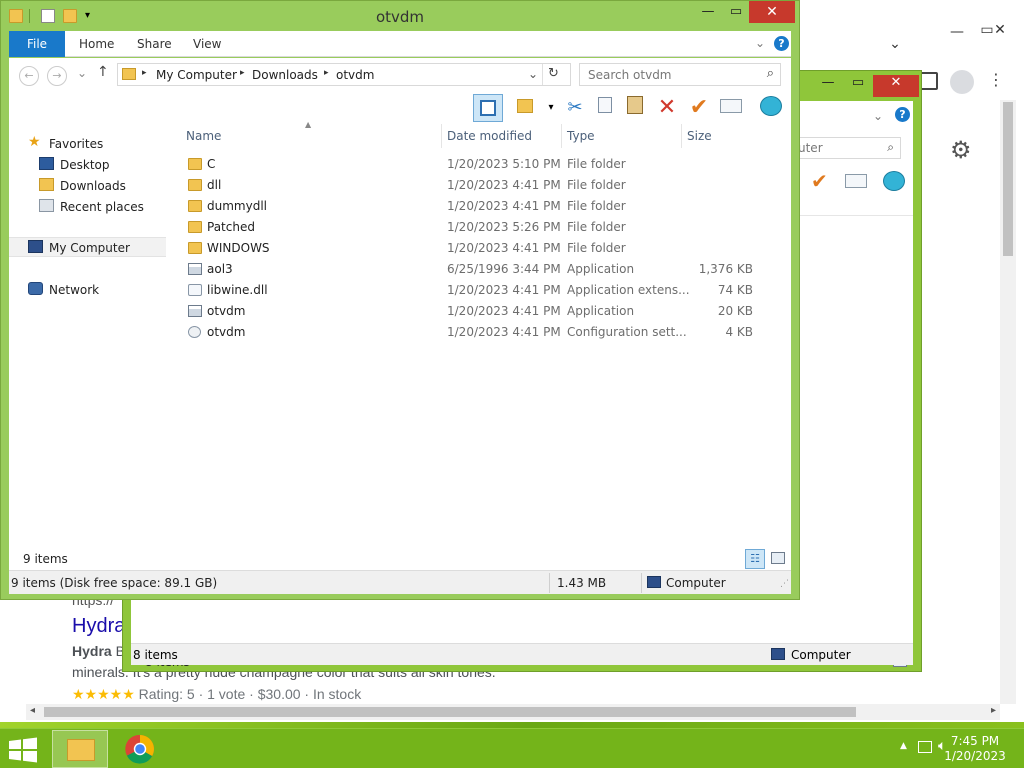 The height and width of the screenshot is (768, 1024). What do you see at coordinates (581, 136) in the screenshot?
I see `column-header-type: Type` at bounding box center [581, 136].